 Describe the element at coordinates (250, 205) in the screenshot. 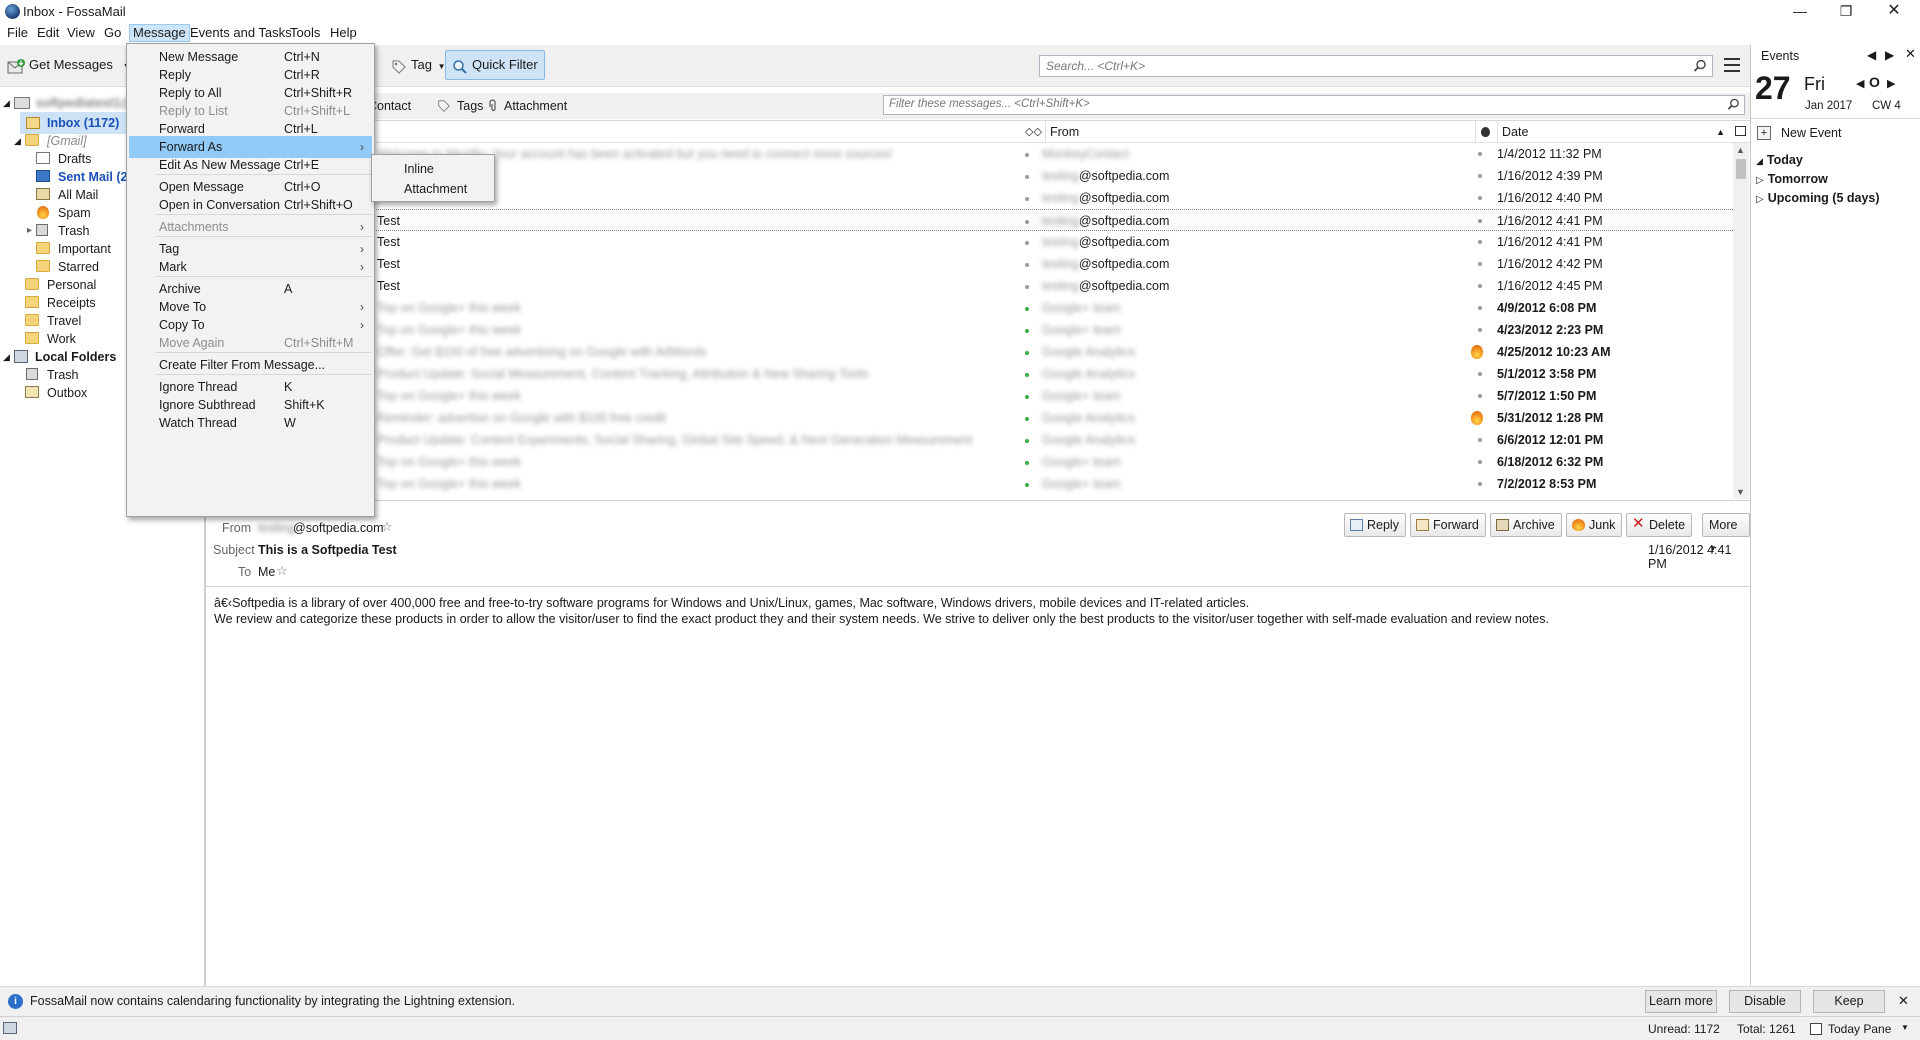

I see `menu-item-open-in-conversation: Open in Conversation Ctrl+Shift+O` at that location.